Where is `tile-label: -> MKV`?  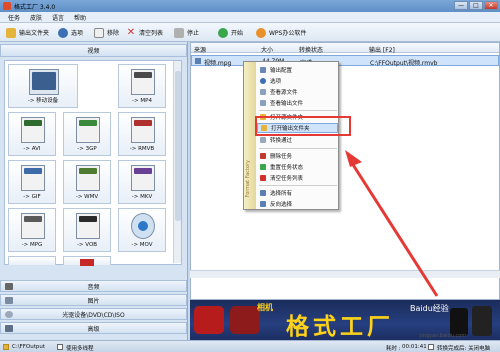 tile-label: -> MKV is located at coordinates (142, 197).